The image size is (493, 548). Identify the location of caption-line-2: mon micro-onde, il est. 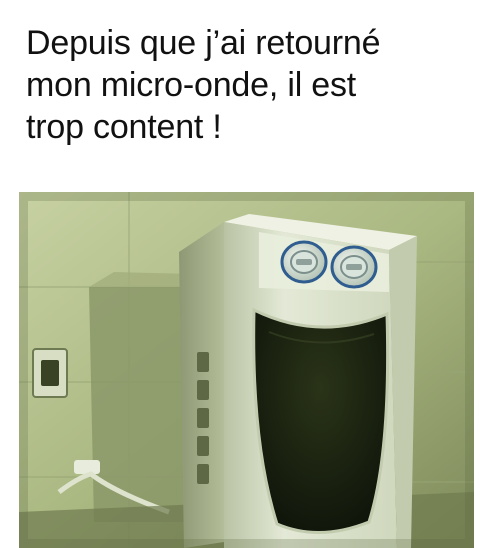
(191, 85).